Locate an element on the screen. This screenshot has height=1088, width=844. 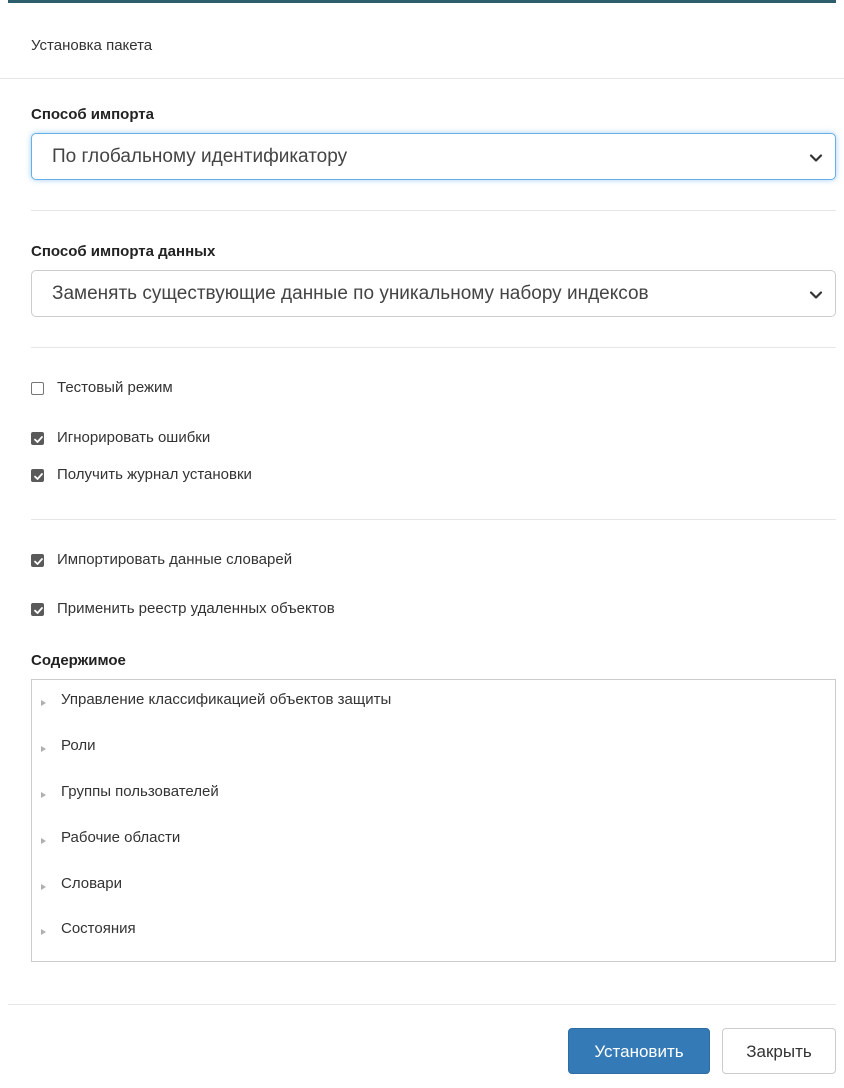
install-button: Установить is located at coordinates (639, 1051).